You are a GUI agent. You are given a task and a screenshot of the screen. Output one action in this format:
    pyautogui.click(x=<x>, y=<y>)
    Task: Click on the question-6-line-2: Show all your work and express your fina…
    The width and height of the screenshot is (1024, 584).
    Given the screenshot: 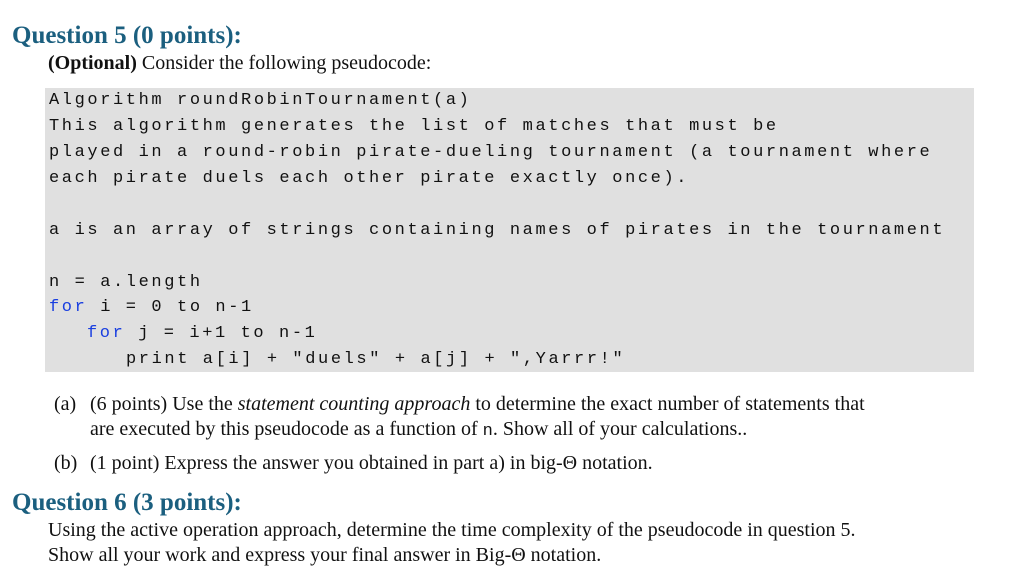 What is the action you would take?
    pyautogui.click(x=325, y=555)
    